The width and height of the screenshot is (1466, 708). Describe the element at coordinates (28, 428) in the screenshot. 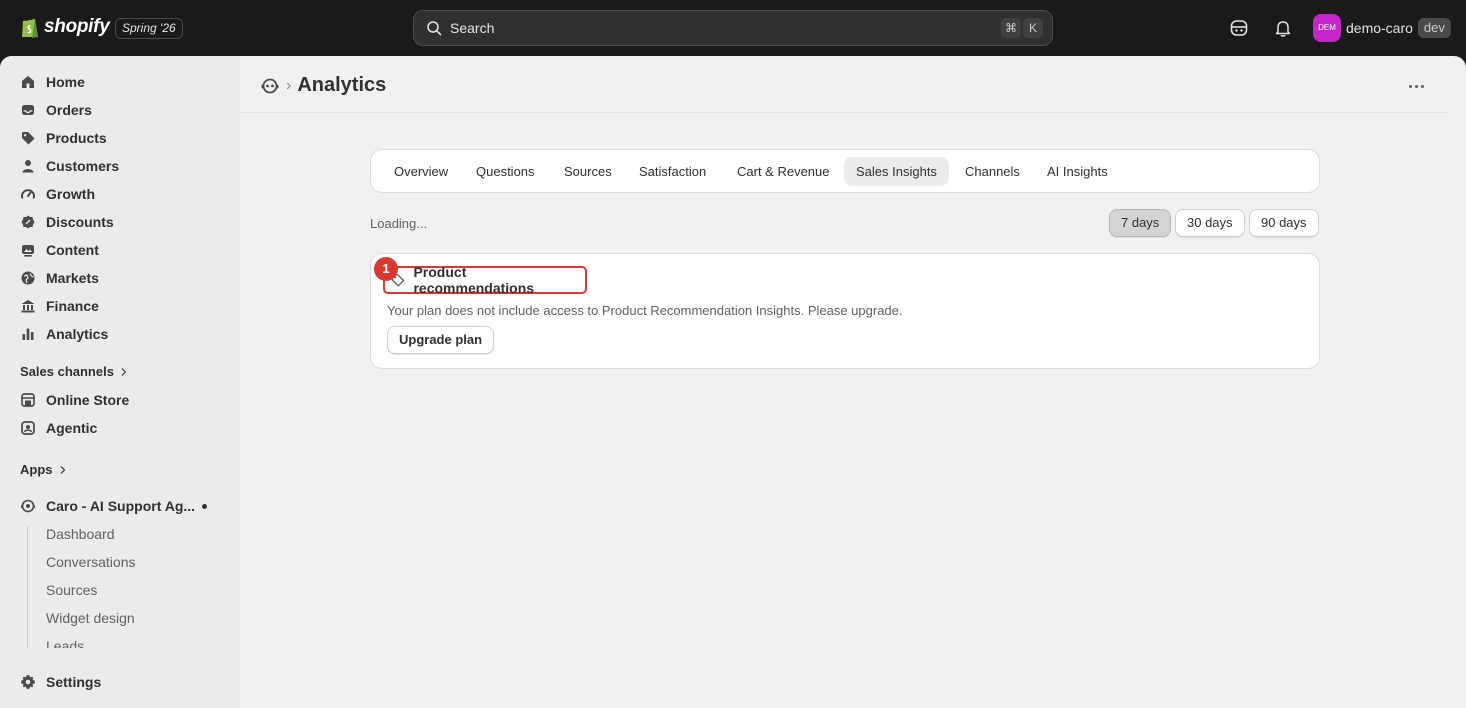

I see `agentic-icon` at that location.